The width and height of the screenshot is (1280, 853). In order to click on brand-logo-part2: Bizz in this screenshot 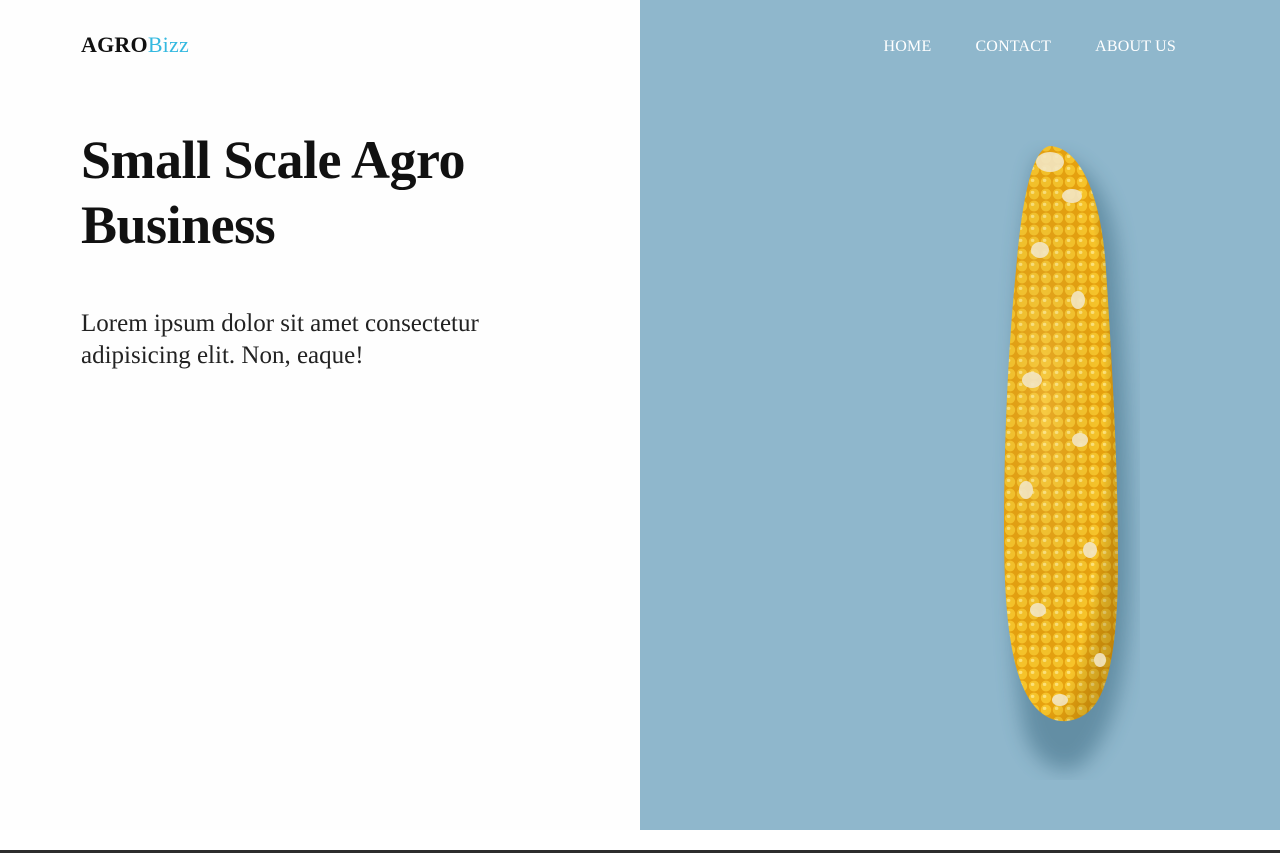, I will do `click(168, 44)`.